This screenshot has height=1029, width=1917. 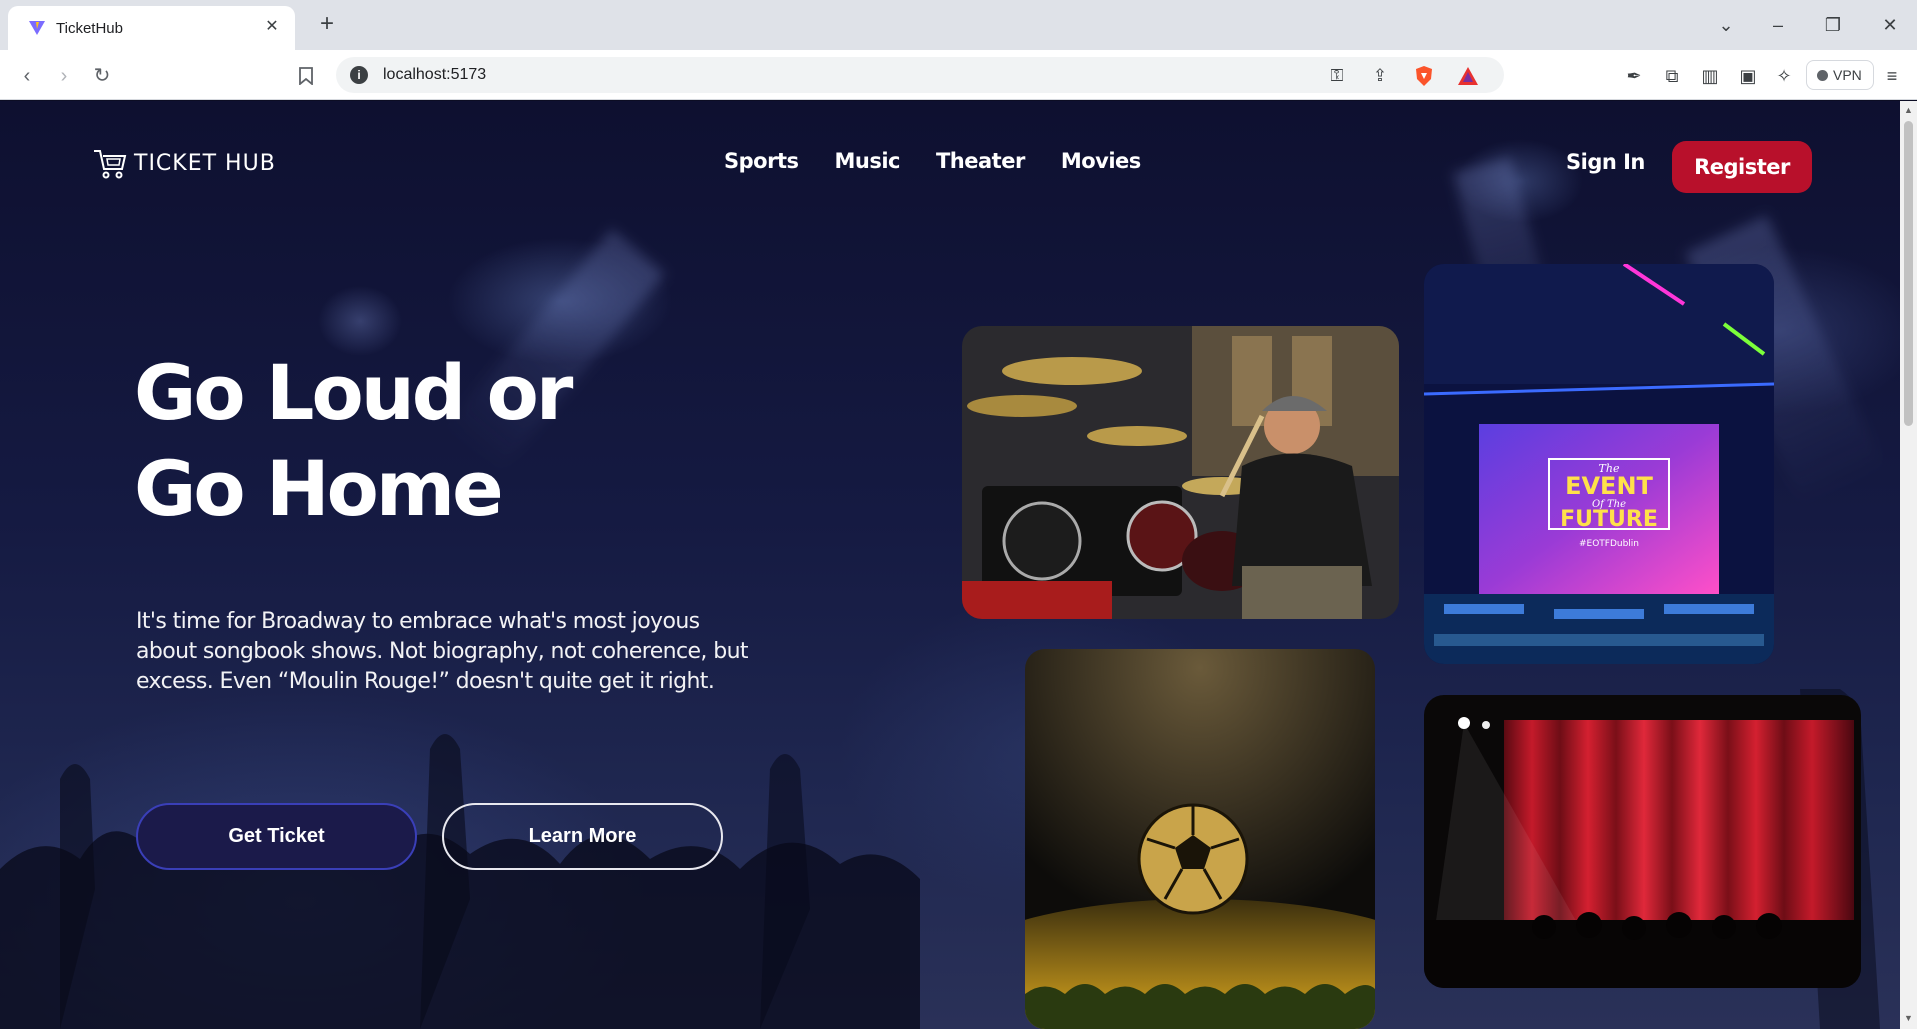 What do you see at coordinates (319, 488) in the screenshot?
I see `hero-title-line-2: Go Home` at bounding box center [319, 488].